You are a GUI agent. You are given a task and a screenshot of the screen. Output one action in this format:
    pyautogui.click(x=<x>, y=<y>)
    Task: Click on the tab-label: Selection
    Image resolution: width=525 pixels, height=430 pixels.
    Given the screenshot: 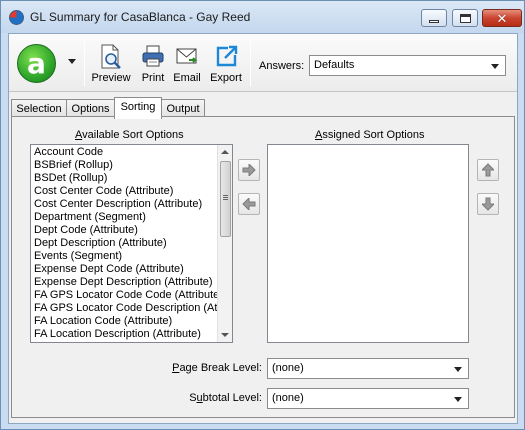 What is the action you would take?
    pyautogui.click(x=39, y=109)
    